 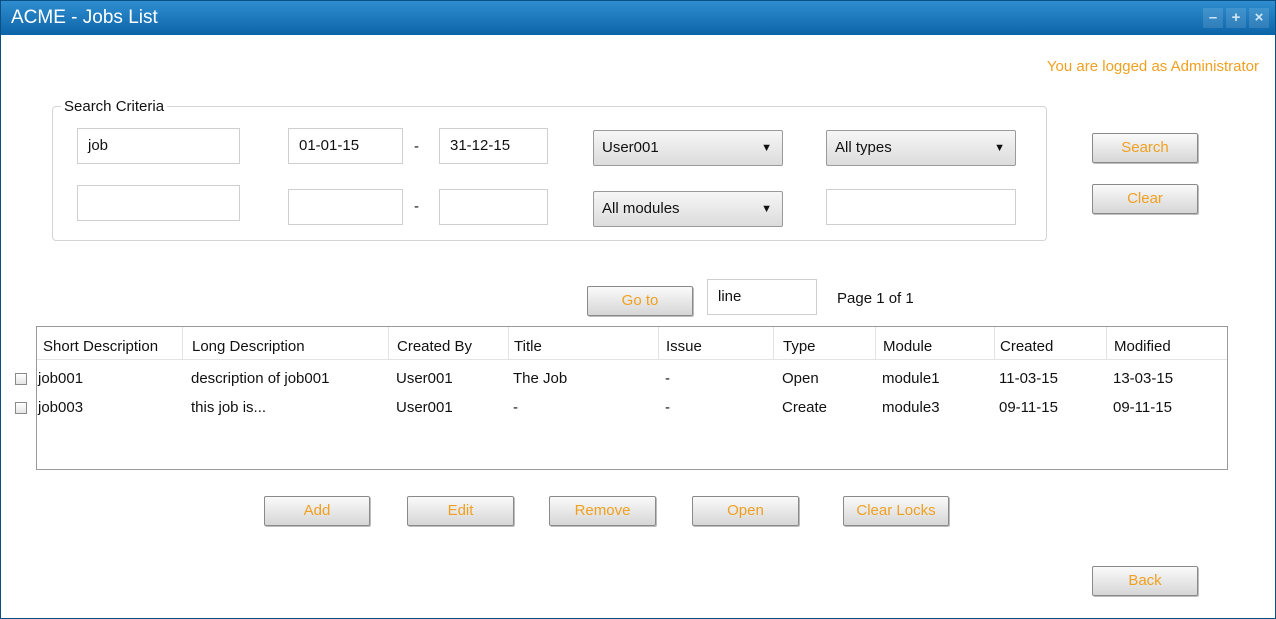 What do you see at coordinates (896, 511) in the screenshot?
I see `clear-locks-button: Clear Locks` at bounding box center [896, 511].